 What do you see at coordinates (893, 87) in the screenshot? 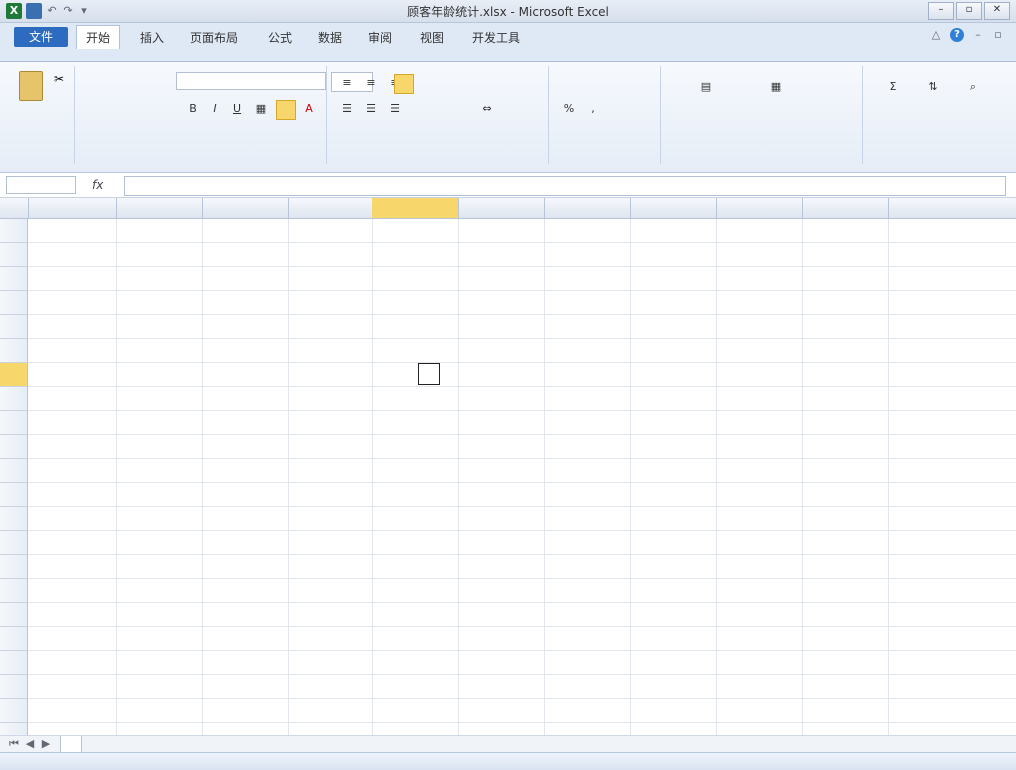
I see `autosum-icon: Σ` at bounding box center [893, 87].